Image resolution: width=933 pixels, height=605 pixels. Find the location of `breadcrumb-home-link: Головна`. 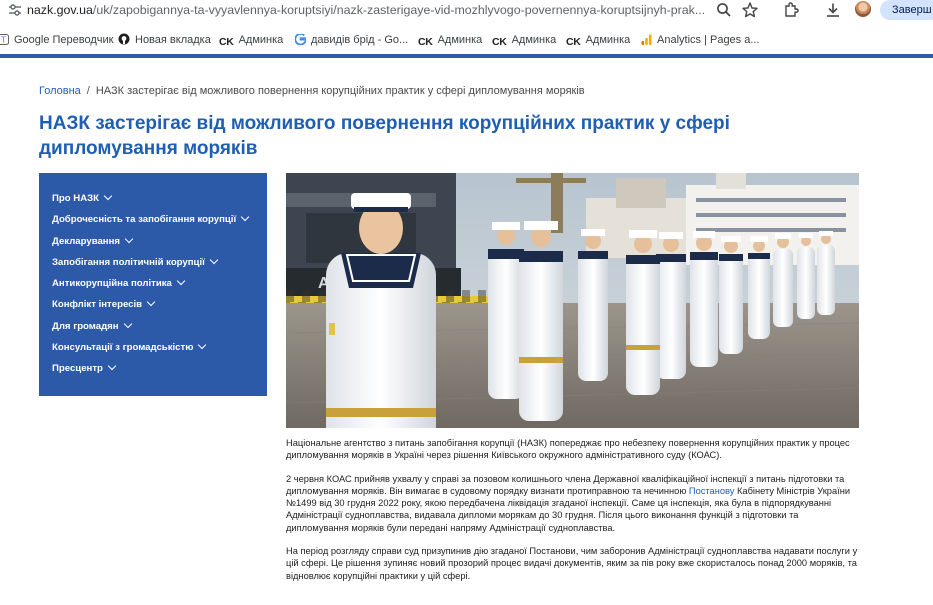

breadcrumb-home-link: Головна is located at coordinates (60, 91).